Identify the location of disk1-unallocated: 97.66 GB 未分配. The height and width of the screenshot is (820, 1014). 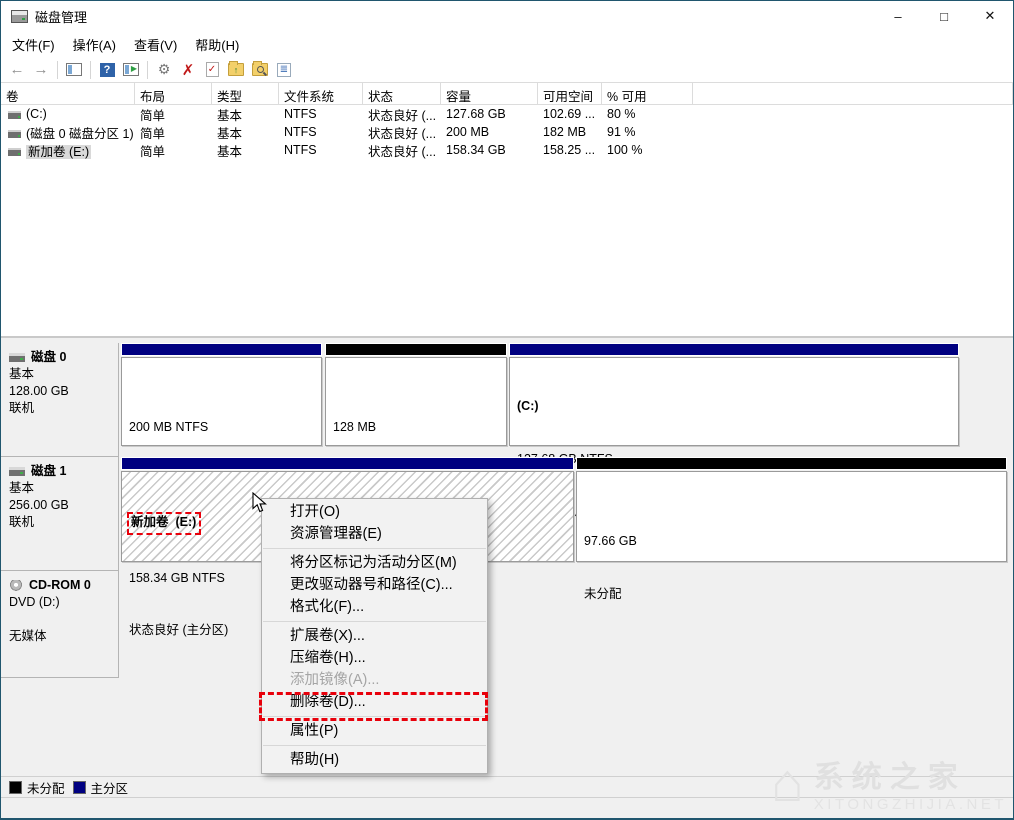
(791, 529).